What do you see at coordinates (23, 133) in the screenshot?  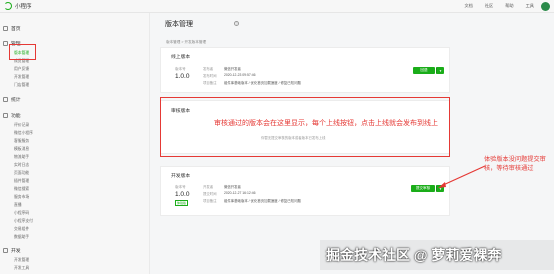 I see `sidebar-item: 微信小程序` at bounding box center [23, 133].